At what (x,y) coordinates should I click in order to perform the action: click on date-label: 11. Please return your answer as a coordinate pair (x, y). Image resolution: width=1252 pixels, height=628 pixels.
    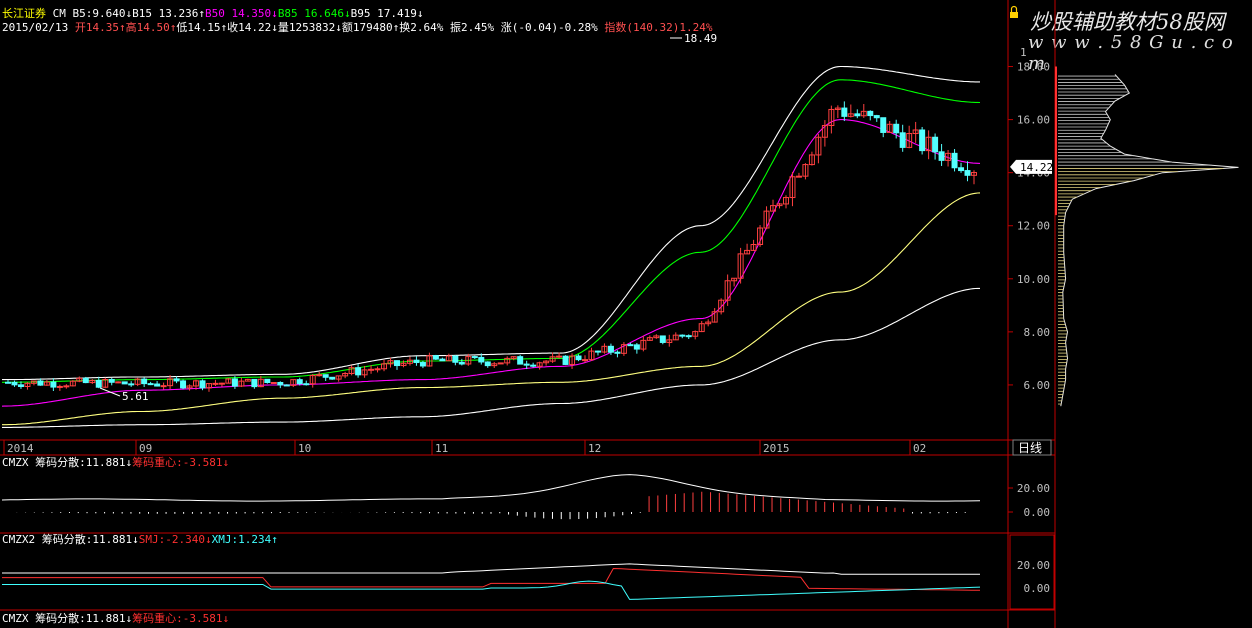
    Looking at the image, I should click on (441, 448).